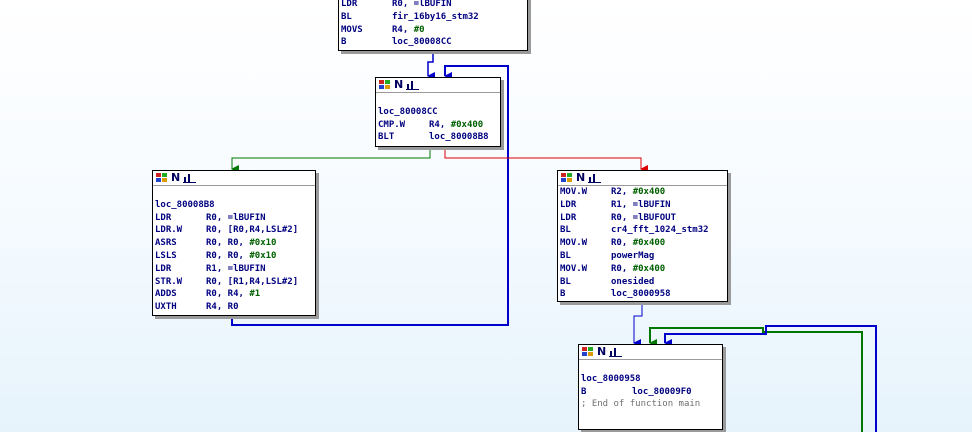 Image resolution: width=972 pixels, height=432 pixels. Describe the element at coordinates (662, 392) in the screenshot. I see `operands: loc_80009F0` at that location.